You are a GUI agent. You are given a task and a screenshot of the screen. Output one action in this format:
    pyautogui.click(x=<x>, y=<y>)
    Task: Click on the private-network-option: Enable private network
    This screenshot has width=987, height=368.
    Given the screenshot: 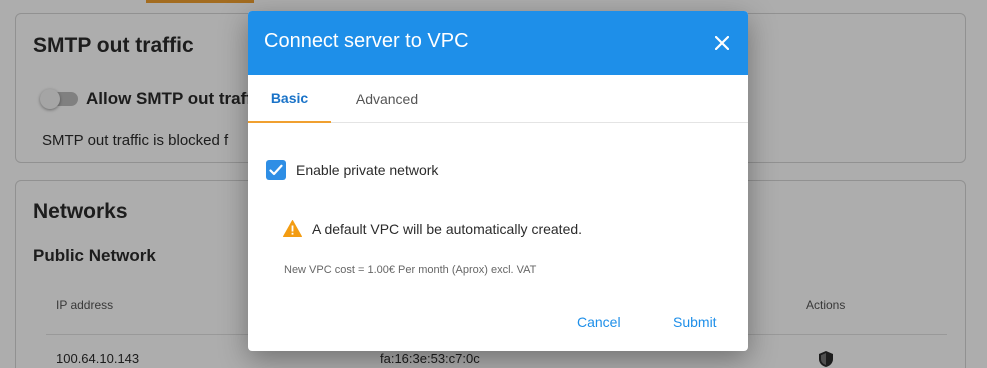 What is the action you would take?
    pyautogui.click(x=352, y=170)
    